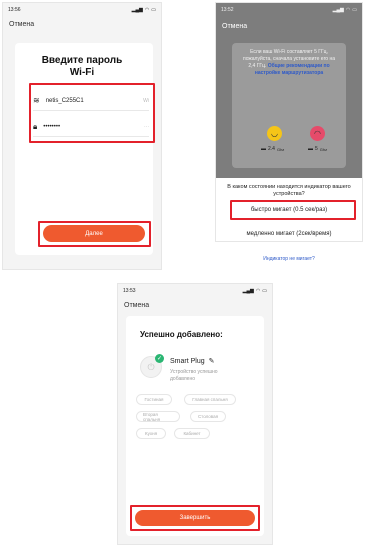  Describe the element at coordinates (227, 10) in the screenshot. I see `status-time: 13:52` at that location.